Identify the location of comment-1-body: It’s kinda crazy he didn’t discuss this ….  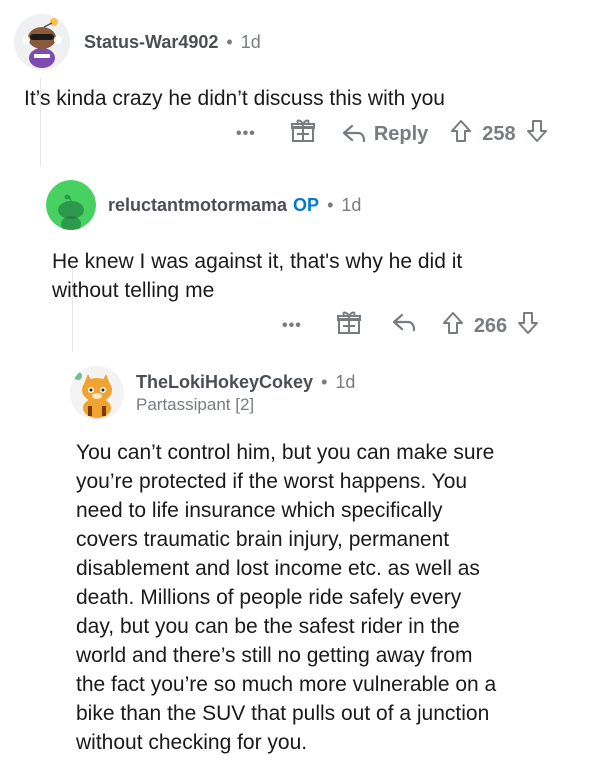
(234, 98).